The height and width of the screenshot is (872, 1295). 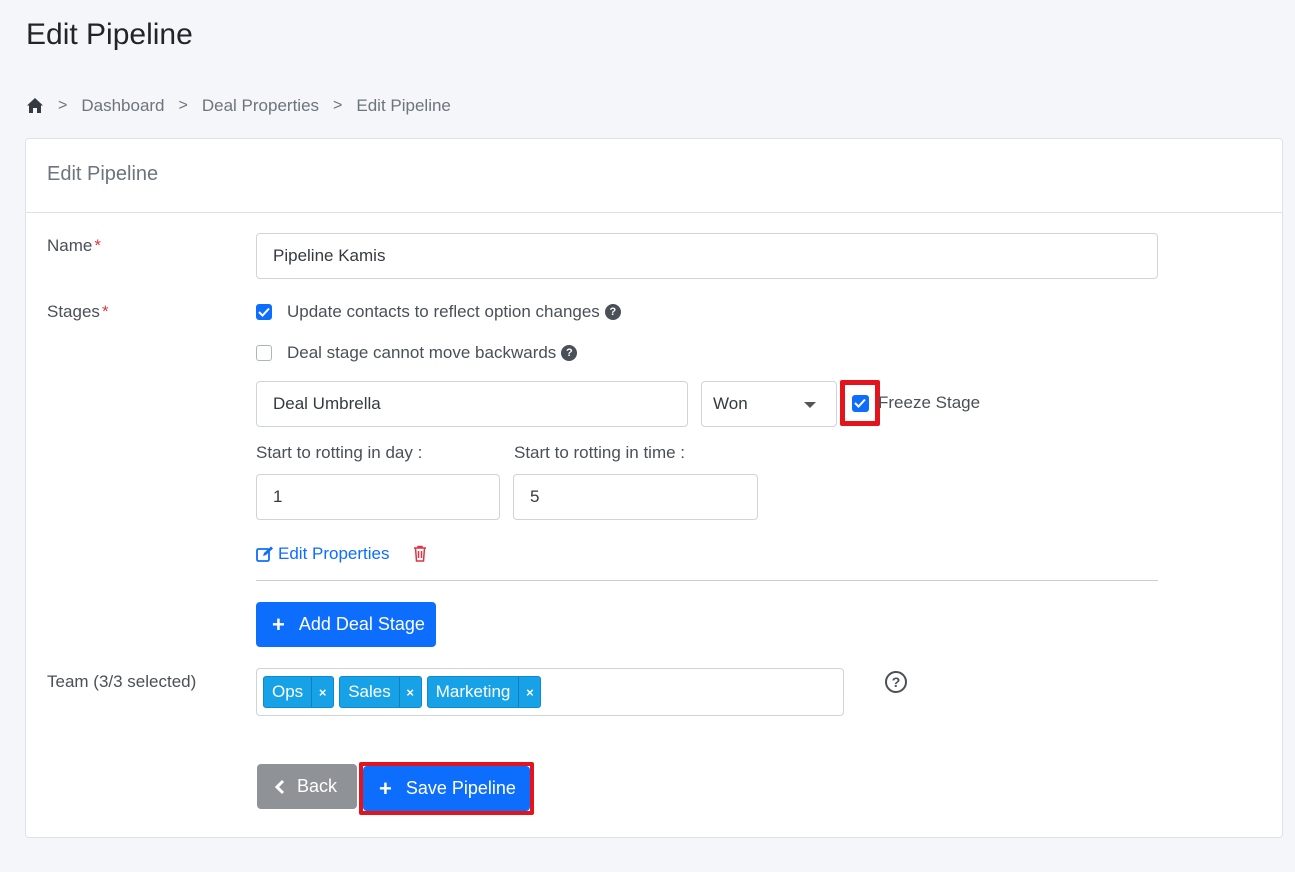 What do you see at coordinates (278, 496) in the screenshot?
I see `rot-day-value: 1` at bounding box center [278, 496].